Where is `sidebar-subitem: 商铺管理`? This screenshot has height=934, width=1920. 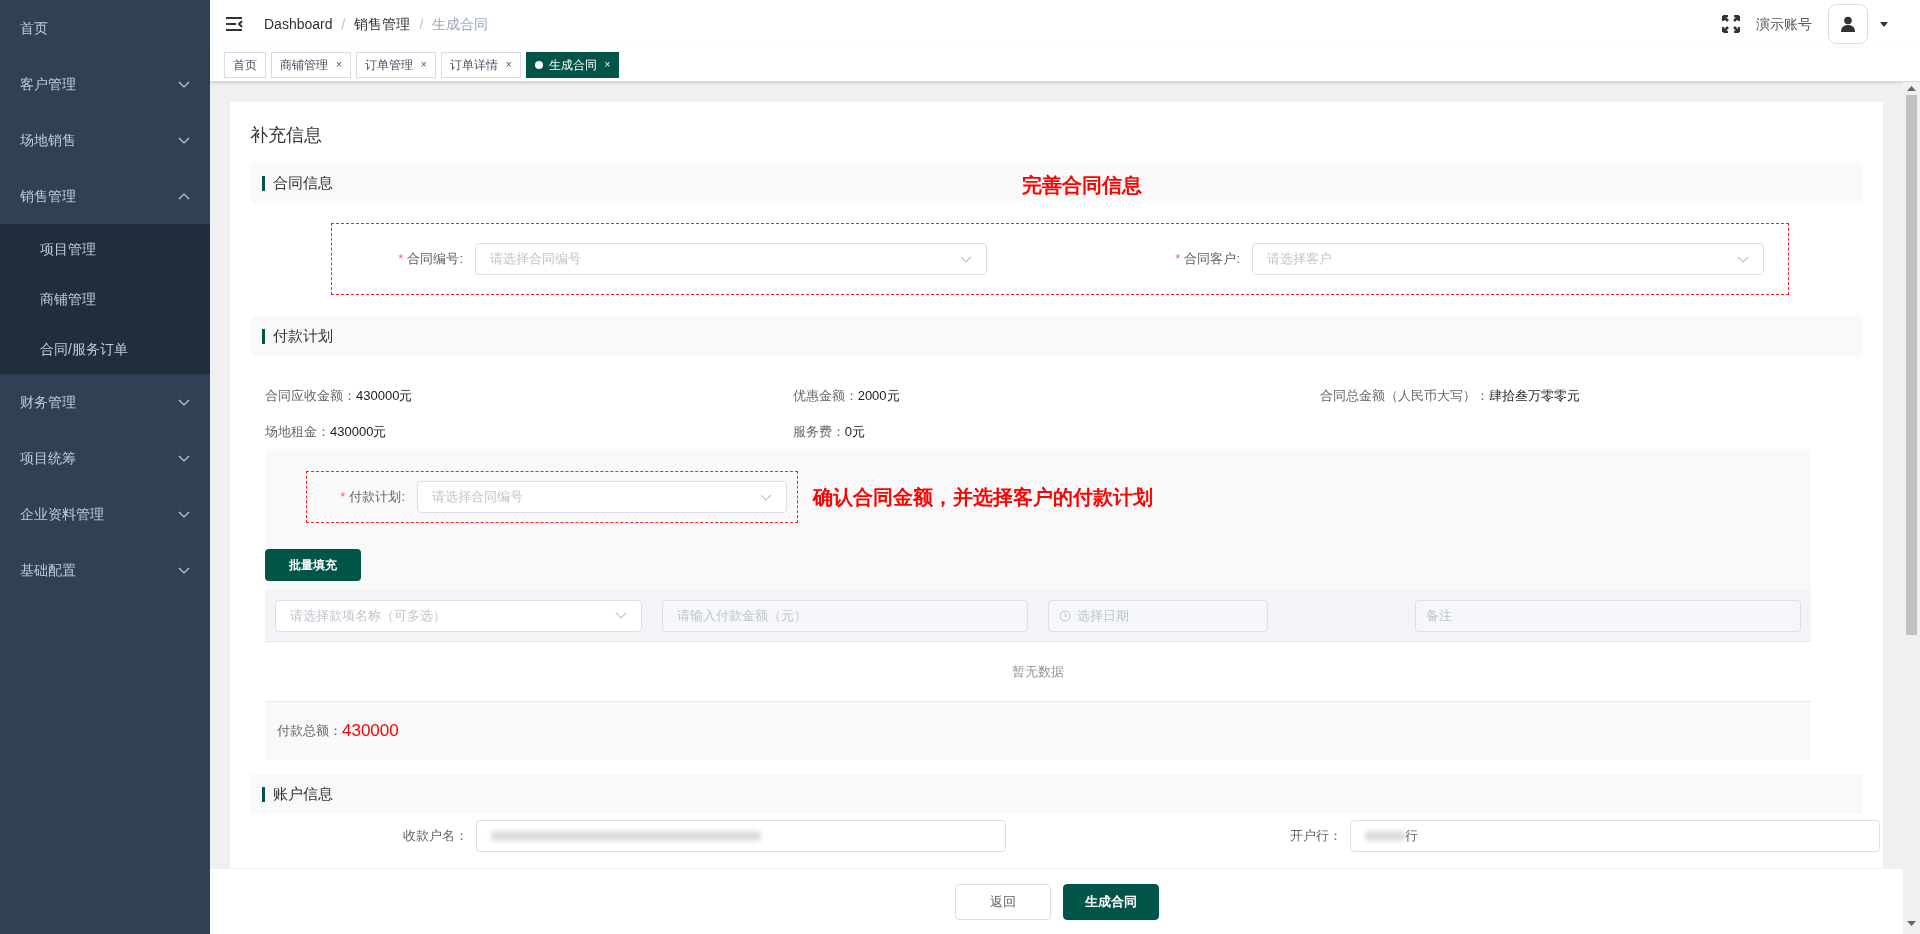 sidebar-subitem: 商铺管理 is located at coordinates (105, 299).